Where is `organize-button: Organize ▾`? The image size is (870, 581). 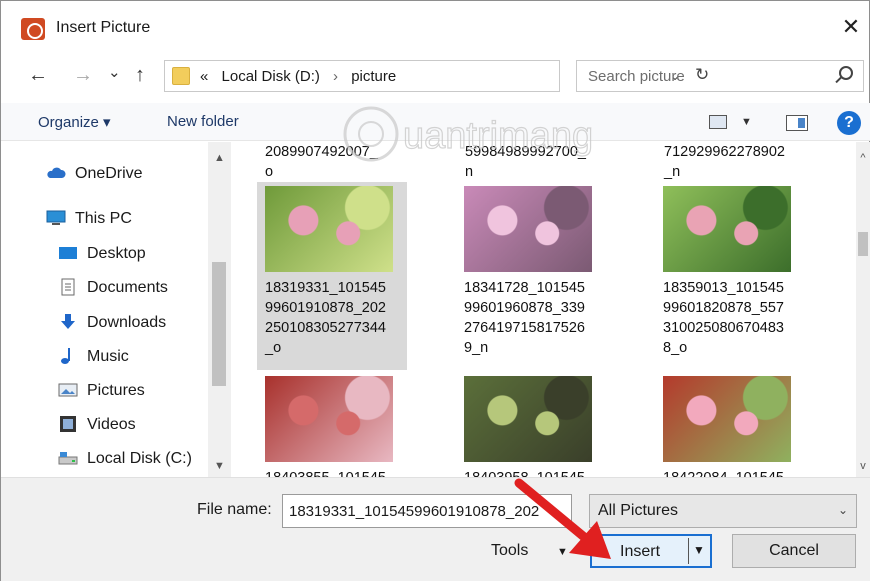
organize-button: Organize ▾ is located at coordinates (74, 122).